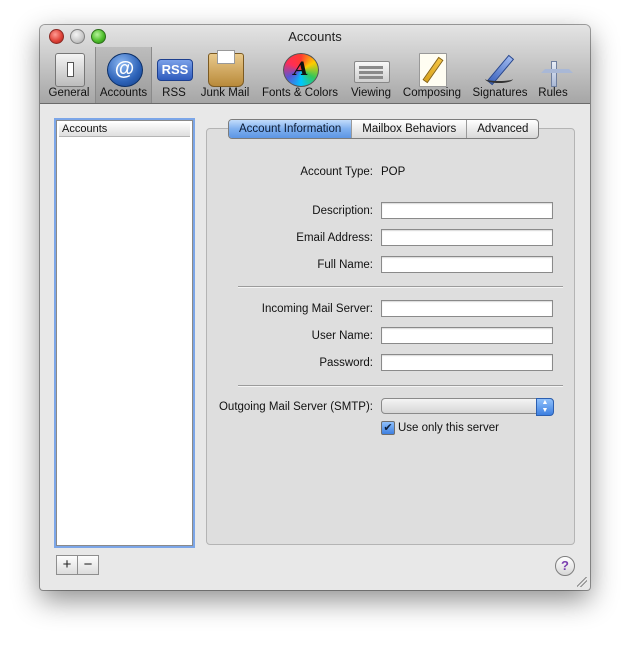  What do you see at coordinates (69, 93) in the screenshot?
I see `toolbar-general-label: General` at bounding box center [69, 93].